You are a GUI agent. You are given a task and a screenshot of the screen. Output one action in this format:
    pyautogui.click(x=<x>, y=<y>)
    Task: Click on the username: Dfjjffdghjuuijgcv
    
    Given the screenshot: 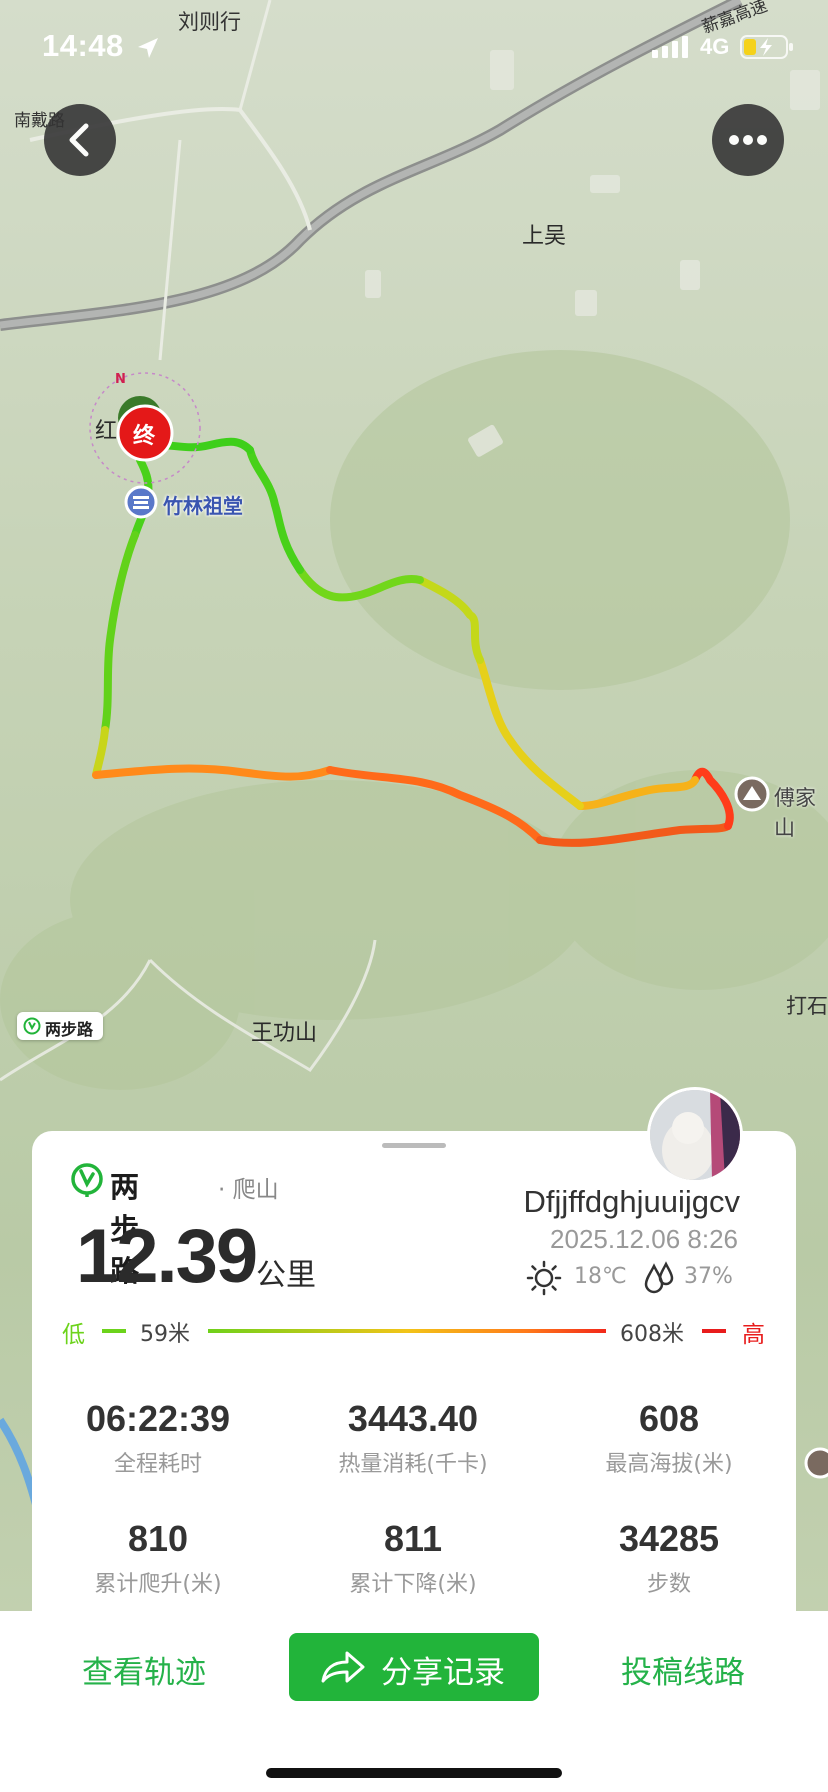 What is the action you would take?
    pyautogui.click(x=631, y=1201)
    